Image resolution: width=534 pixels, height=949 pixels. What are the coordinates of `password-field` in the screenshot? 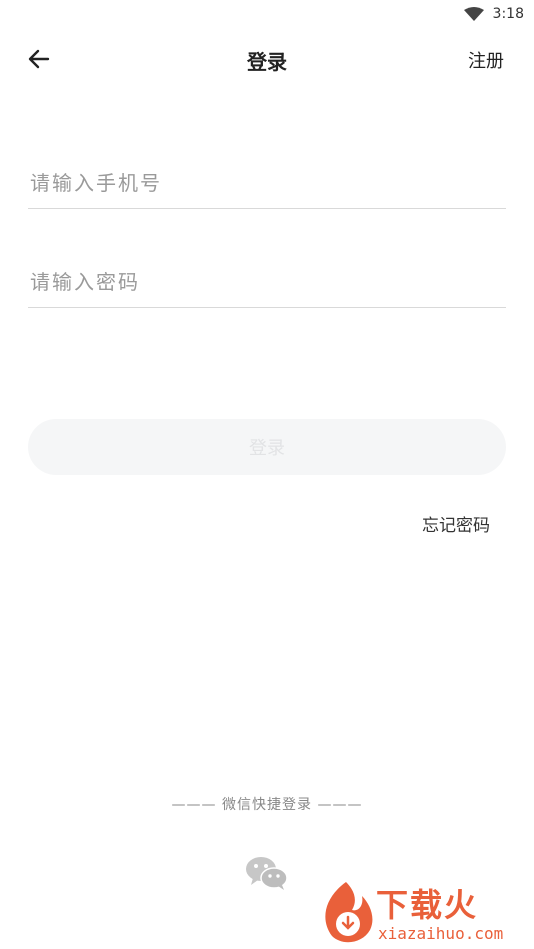 It's located at (268, 282).